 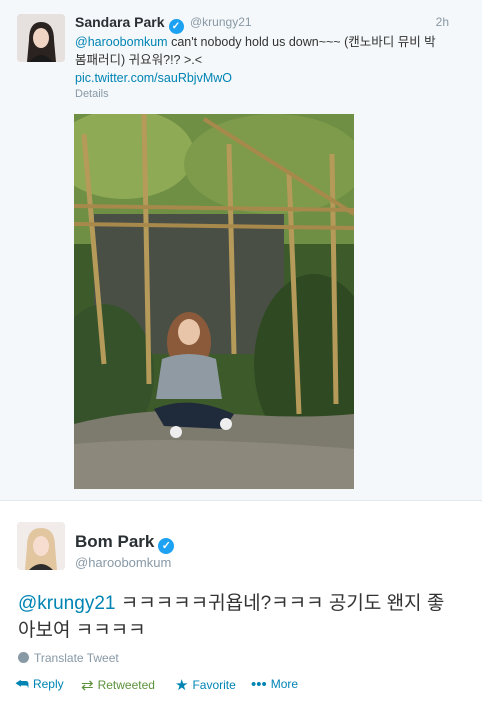 I want to click on author-handle: @haroobomkum, so click(x=123, y=562).